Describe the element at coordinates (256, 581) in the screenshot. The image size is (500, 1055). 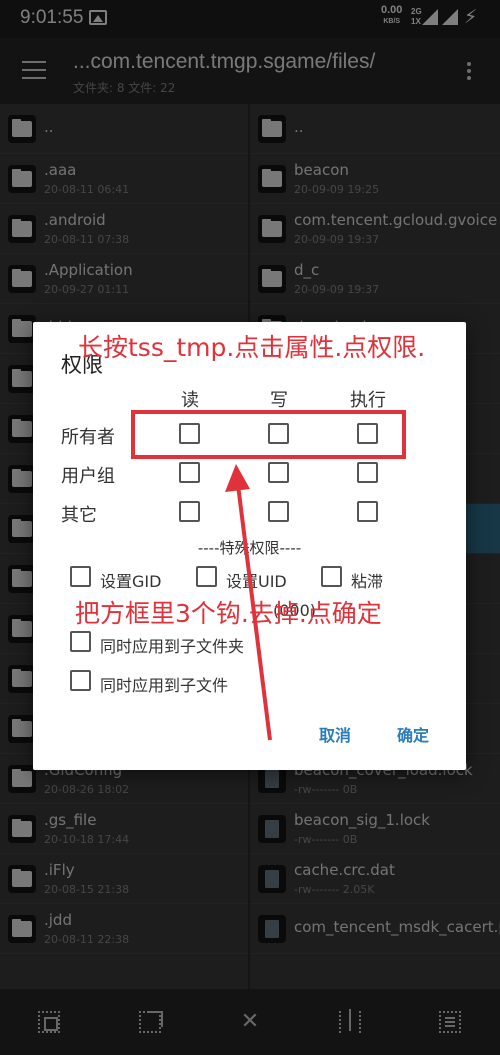
I see `set-uid-label: 设置UID` at that location.